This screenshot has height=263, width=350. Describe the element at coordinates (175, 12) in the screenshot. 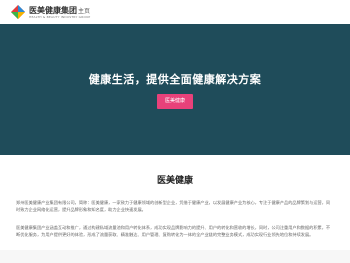

I see `top-header: 医美健康集团 HEALTH & BEAUTY INDUSTRY GROUP 主页` at that location.